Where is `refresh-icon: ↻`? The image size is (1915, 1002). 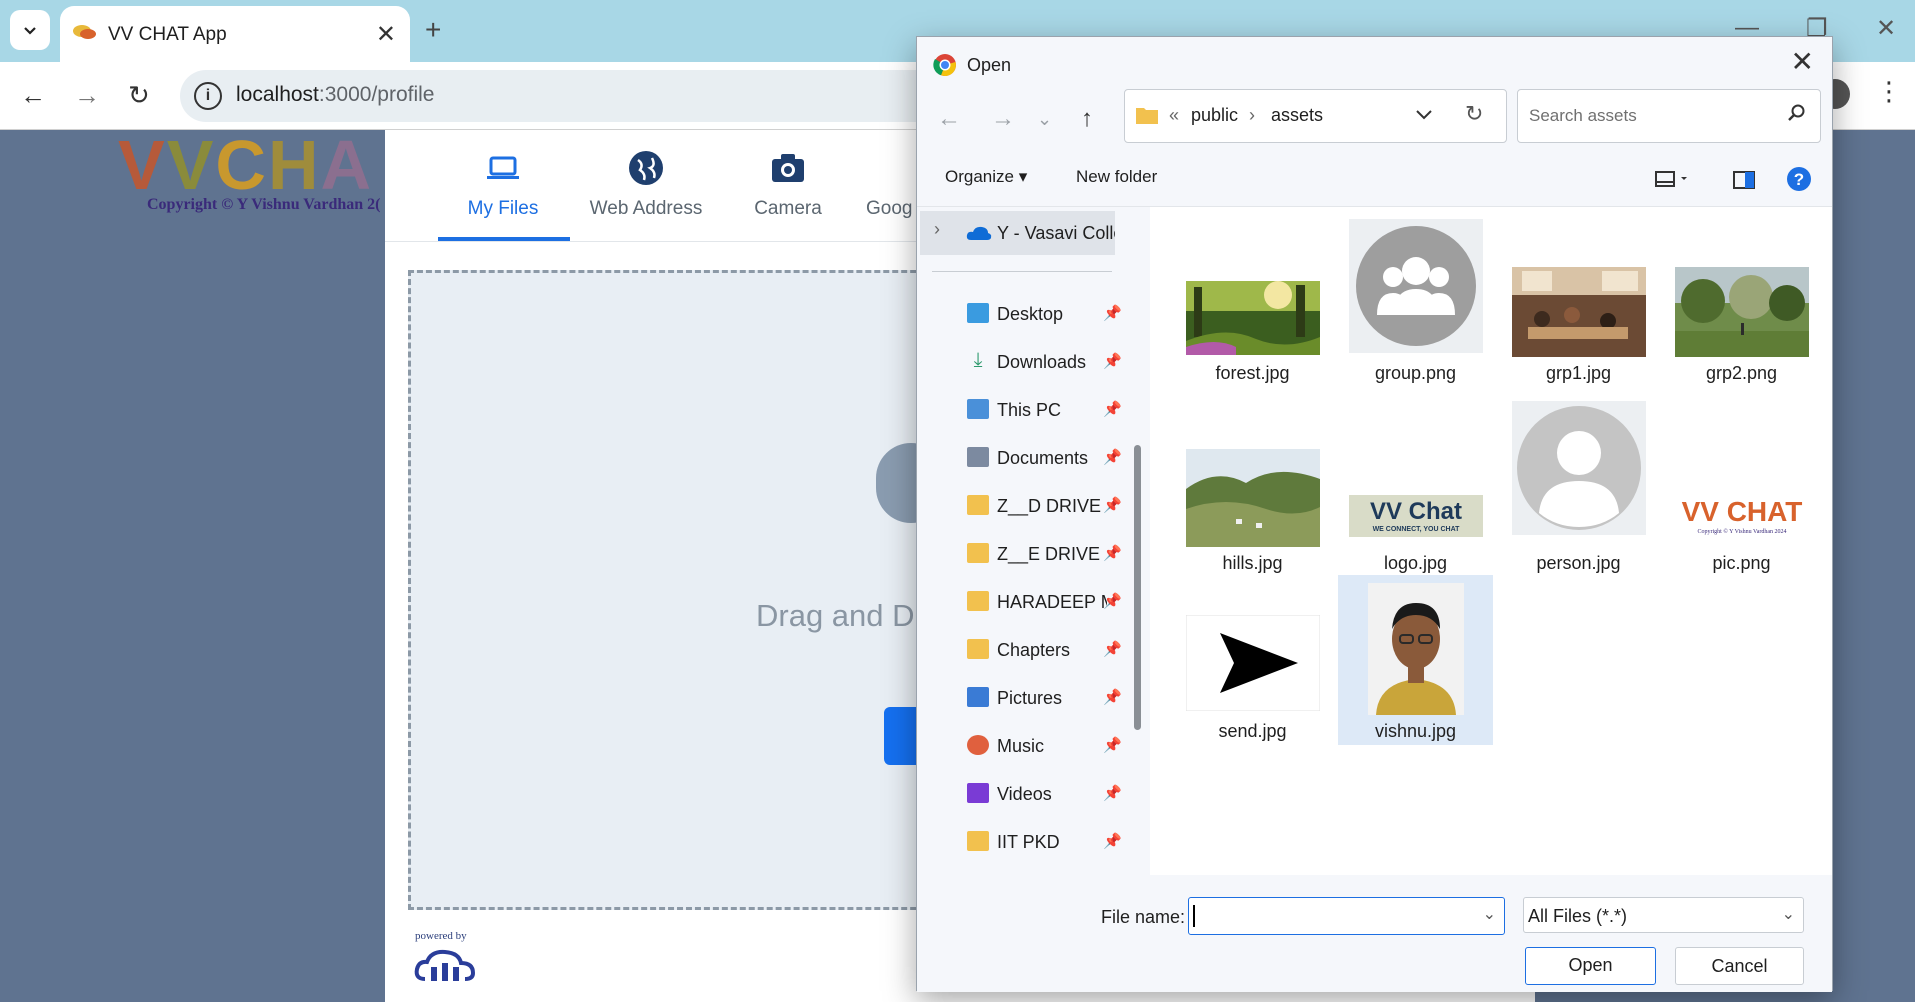
refresh-icon: ↻ is located at coordinates (1474, 114).